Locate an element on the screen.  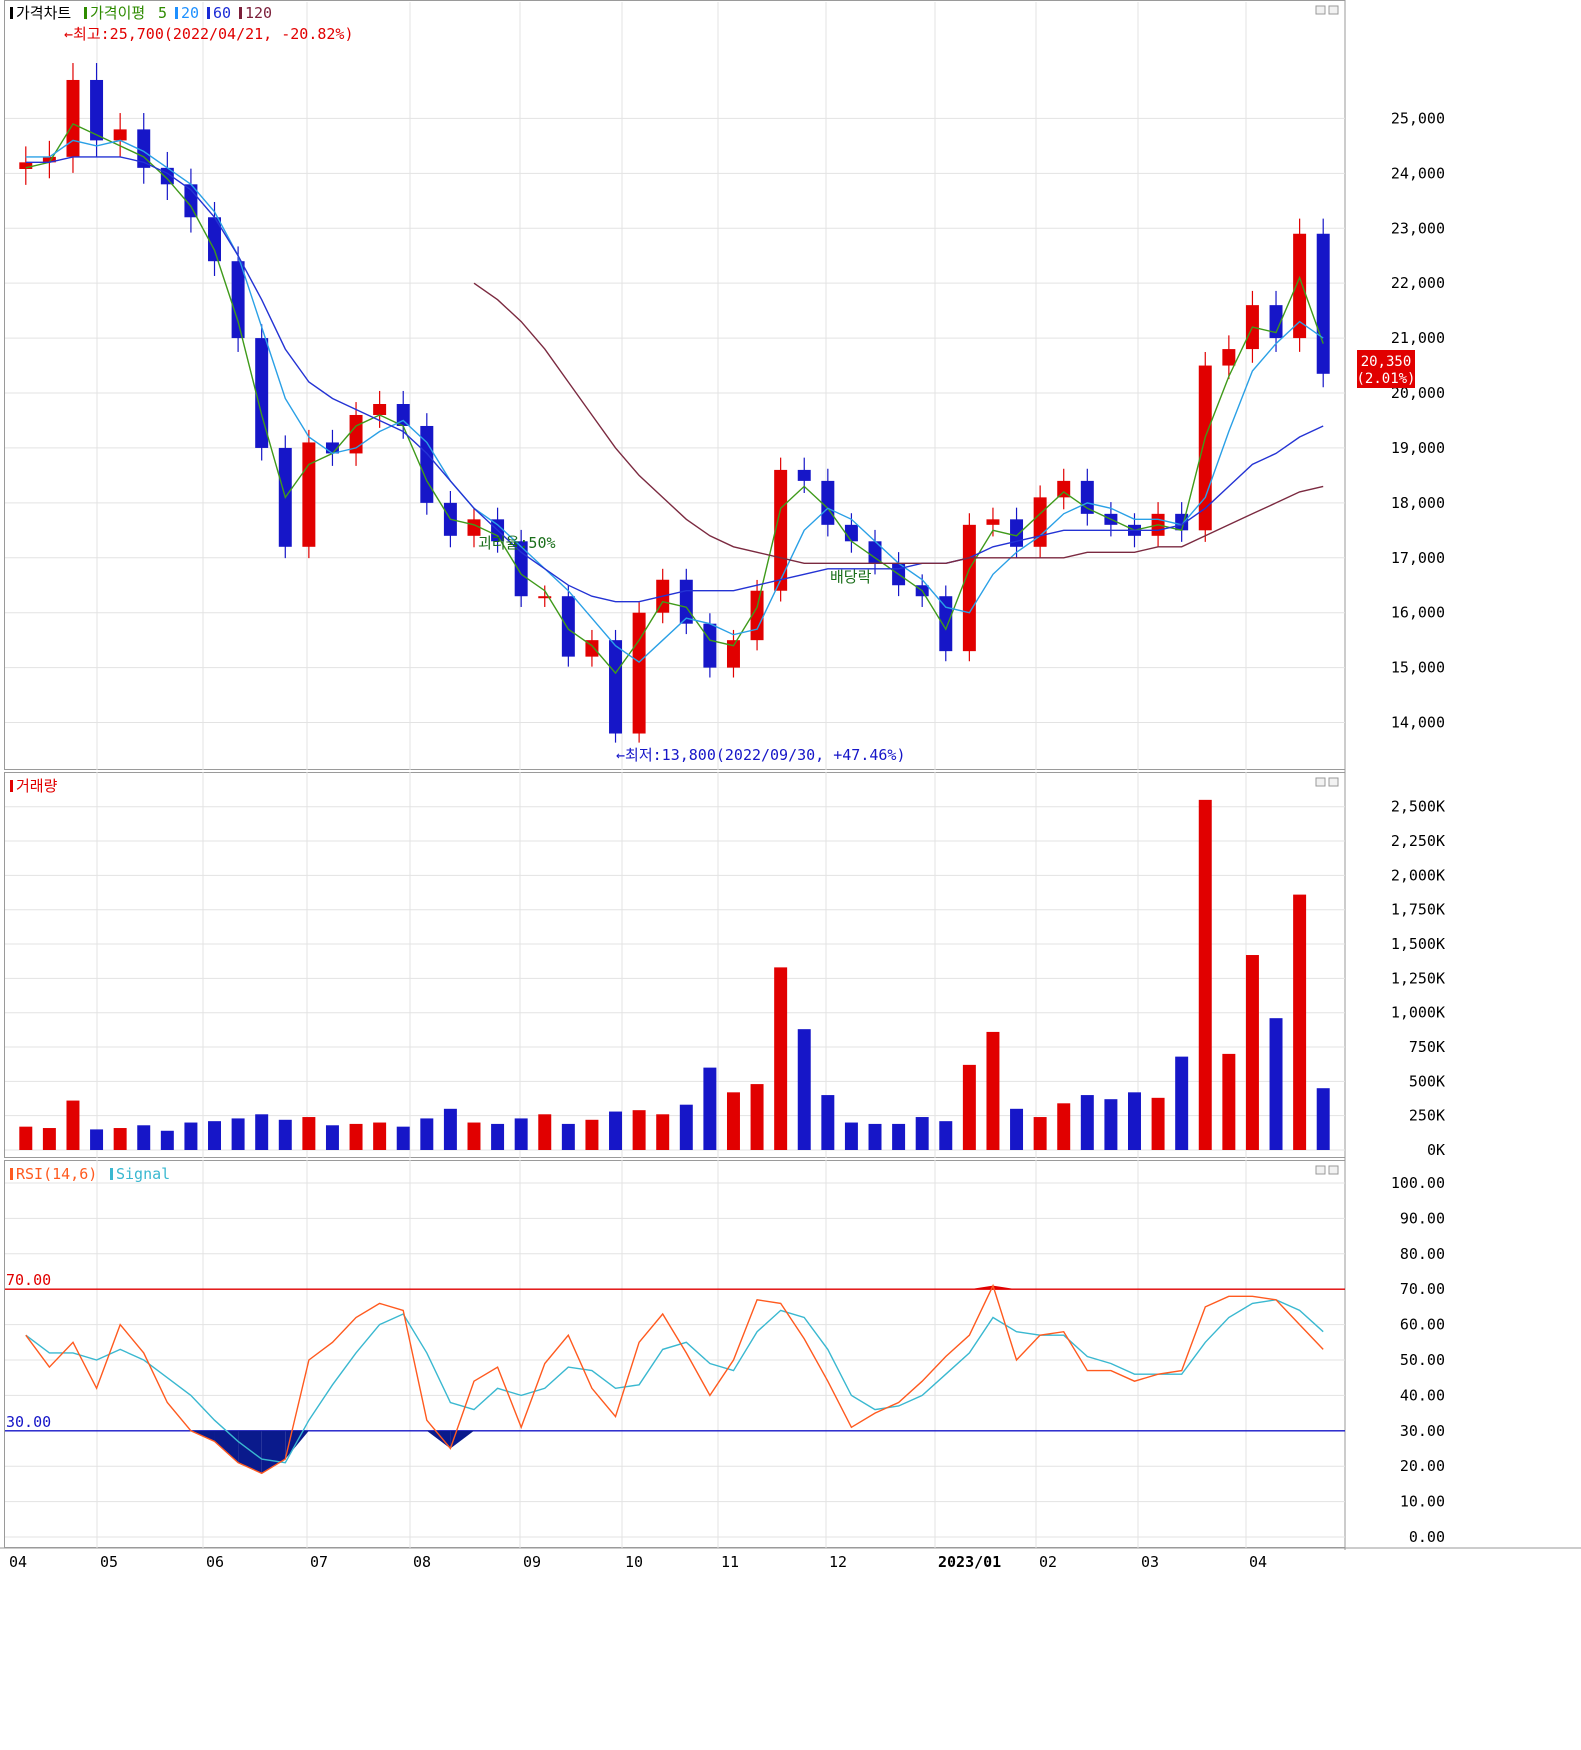
x-tick-label: 09 is located at coordinates (532, 1562).